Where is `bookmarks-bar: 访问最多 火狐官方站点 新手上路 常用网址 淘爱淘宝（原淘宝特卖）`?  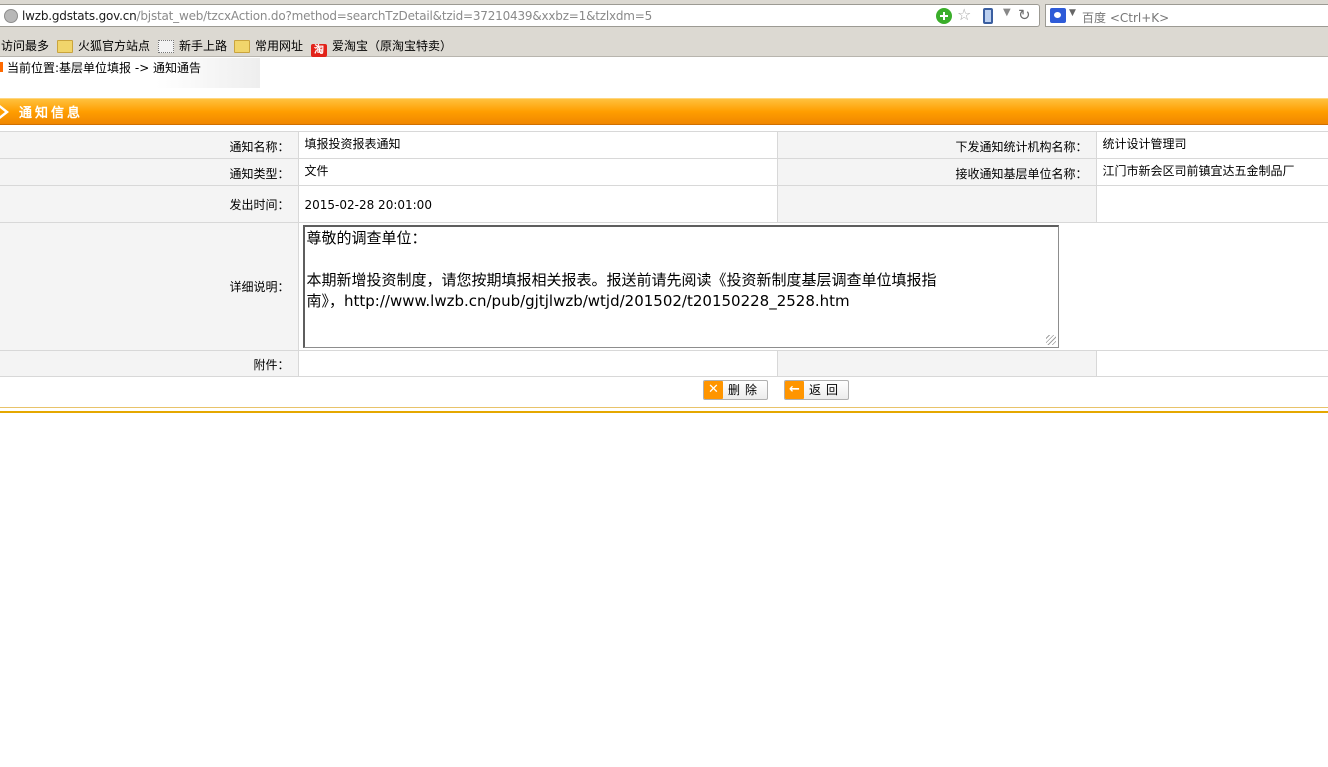
bookmarks-bar: 访问最多 火狐官方站点 新手上路 常用网址 淘爱淘宝（原淘宝特卖） is located at coordinates (664, 44).